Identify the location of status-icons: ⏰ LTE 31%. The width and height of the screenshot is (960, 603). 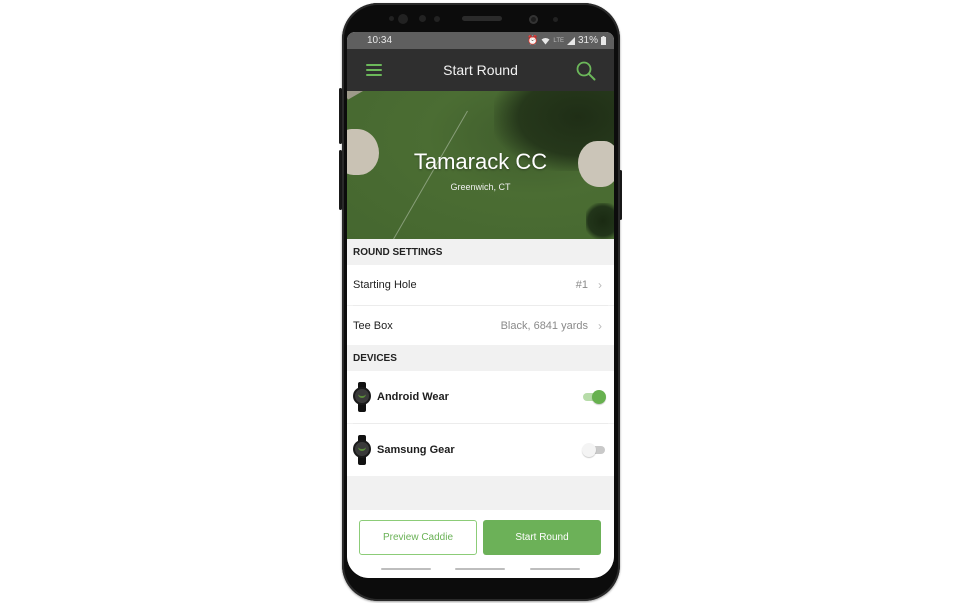
(566, 40).